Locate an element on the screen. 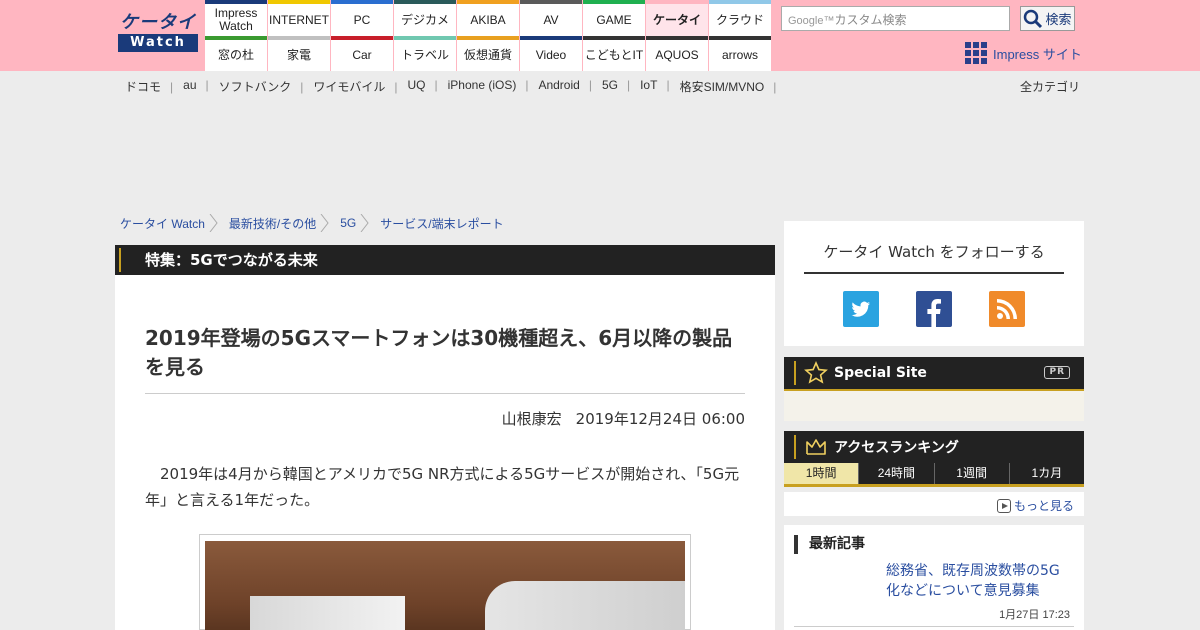  byline: 山根康宏 2019年12月24日 06:00 is located at coordinates (623, 418).